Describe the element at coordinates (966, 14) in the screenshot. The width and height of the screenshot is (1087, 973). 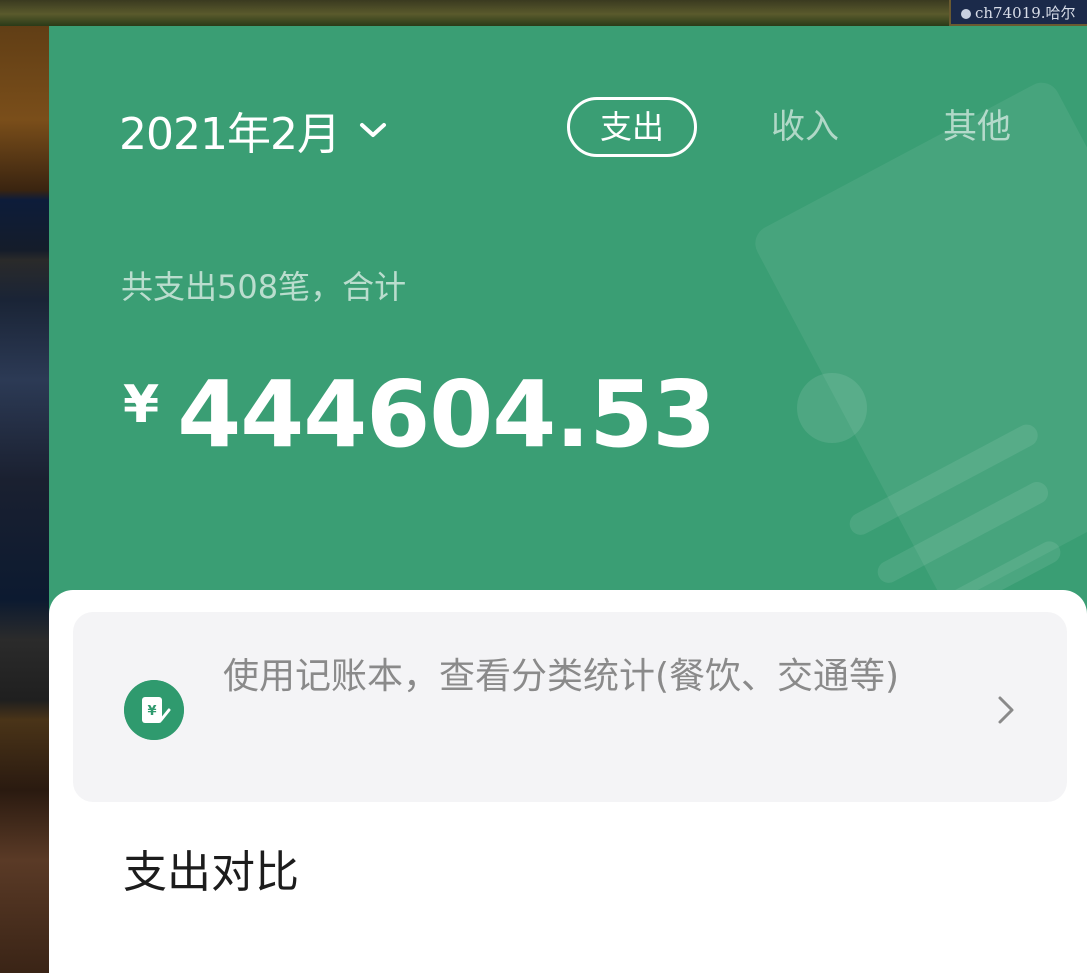
I see `badge-dot-icon` at that location.